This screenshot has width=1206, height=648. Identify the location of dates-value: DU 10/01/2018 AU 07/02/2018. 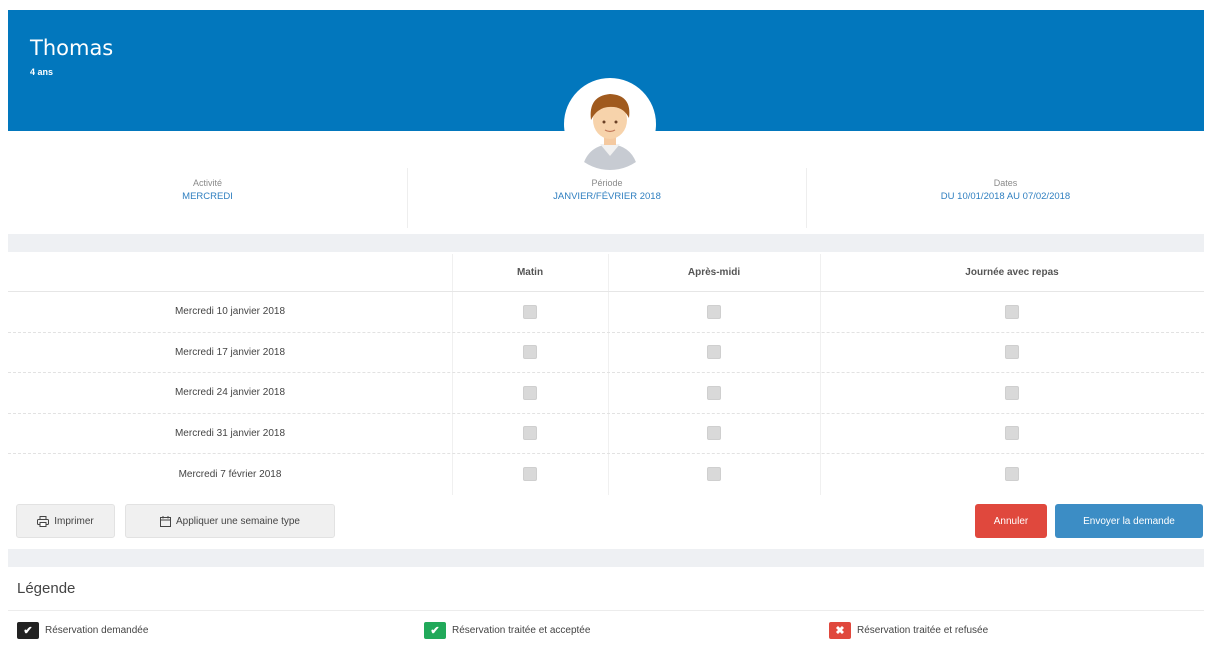
(1005, 196).